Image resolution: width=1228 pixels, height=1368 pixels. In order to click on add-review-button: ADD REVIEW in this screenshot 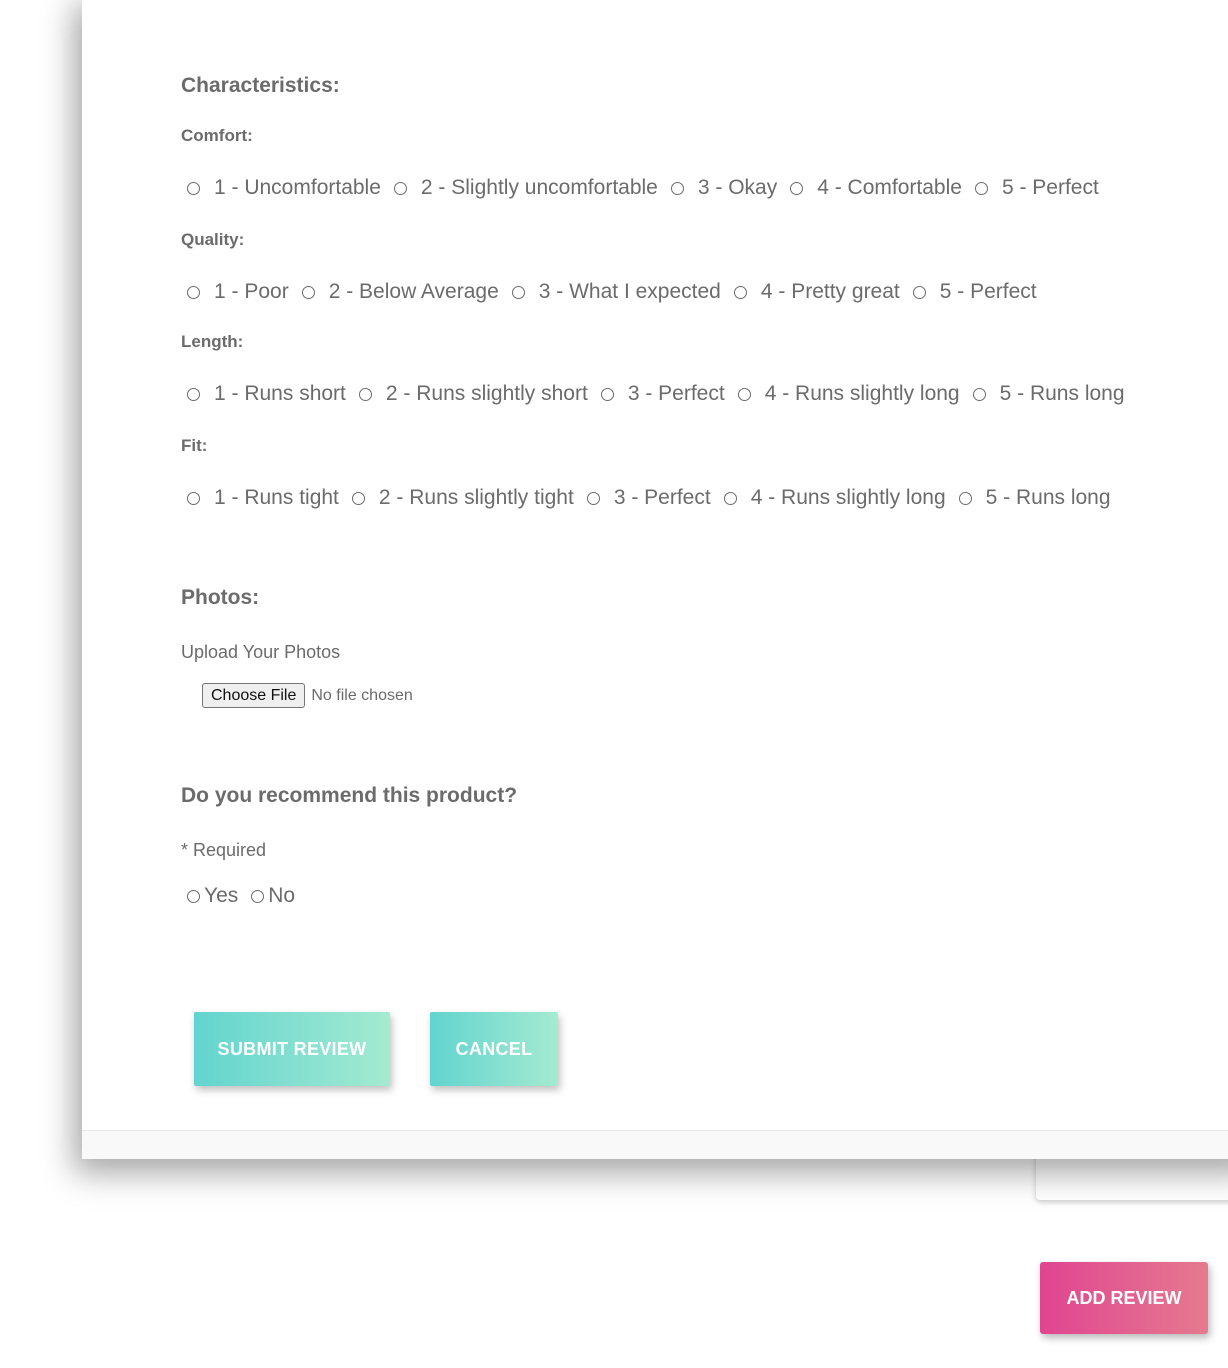, I will do `click(1124, 1298)`.